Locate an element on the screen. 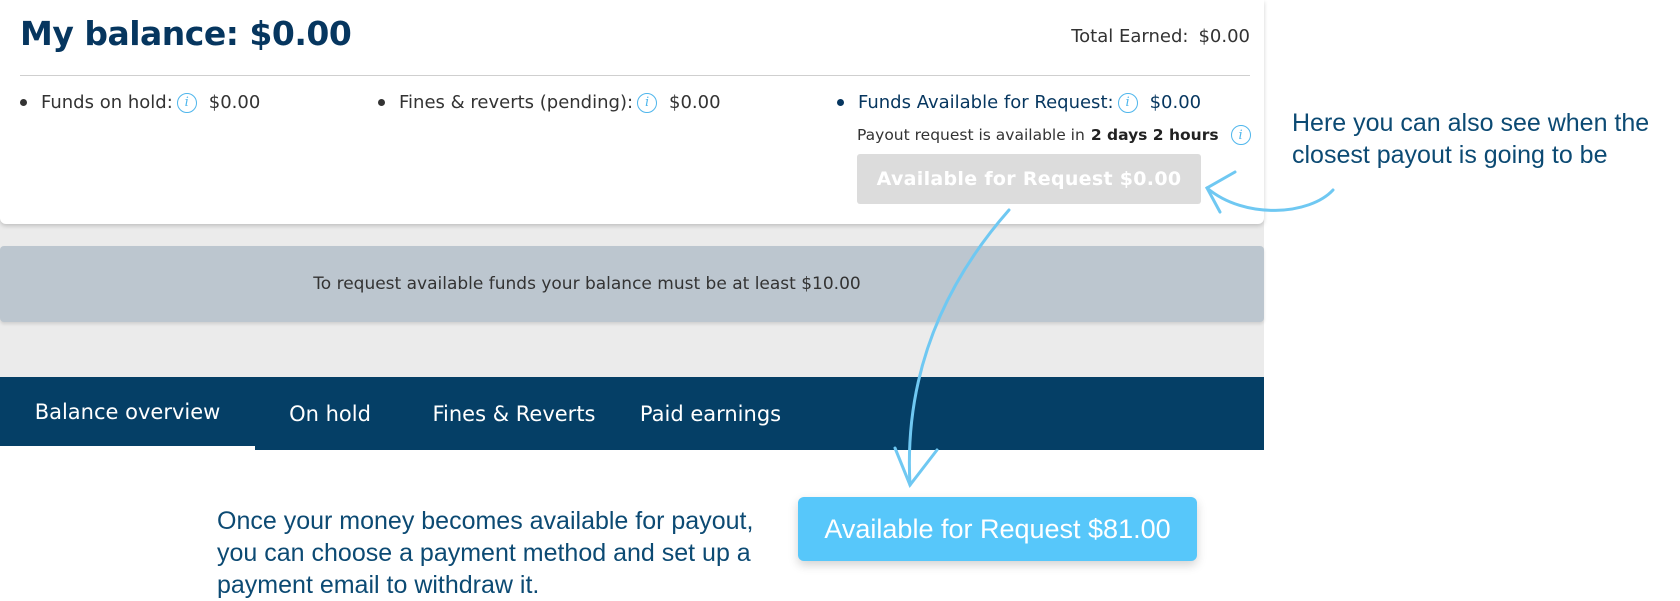 This screenshot has width=1680, height=601. tab-on-hold: On hold is located at coordinates (330, 413).